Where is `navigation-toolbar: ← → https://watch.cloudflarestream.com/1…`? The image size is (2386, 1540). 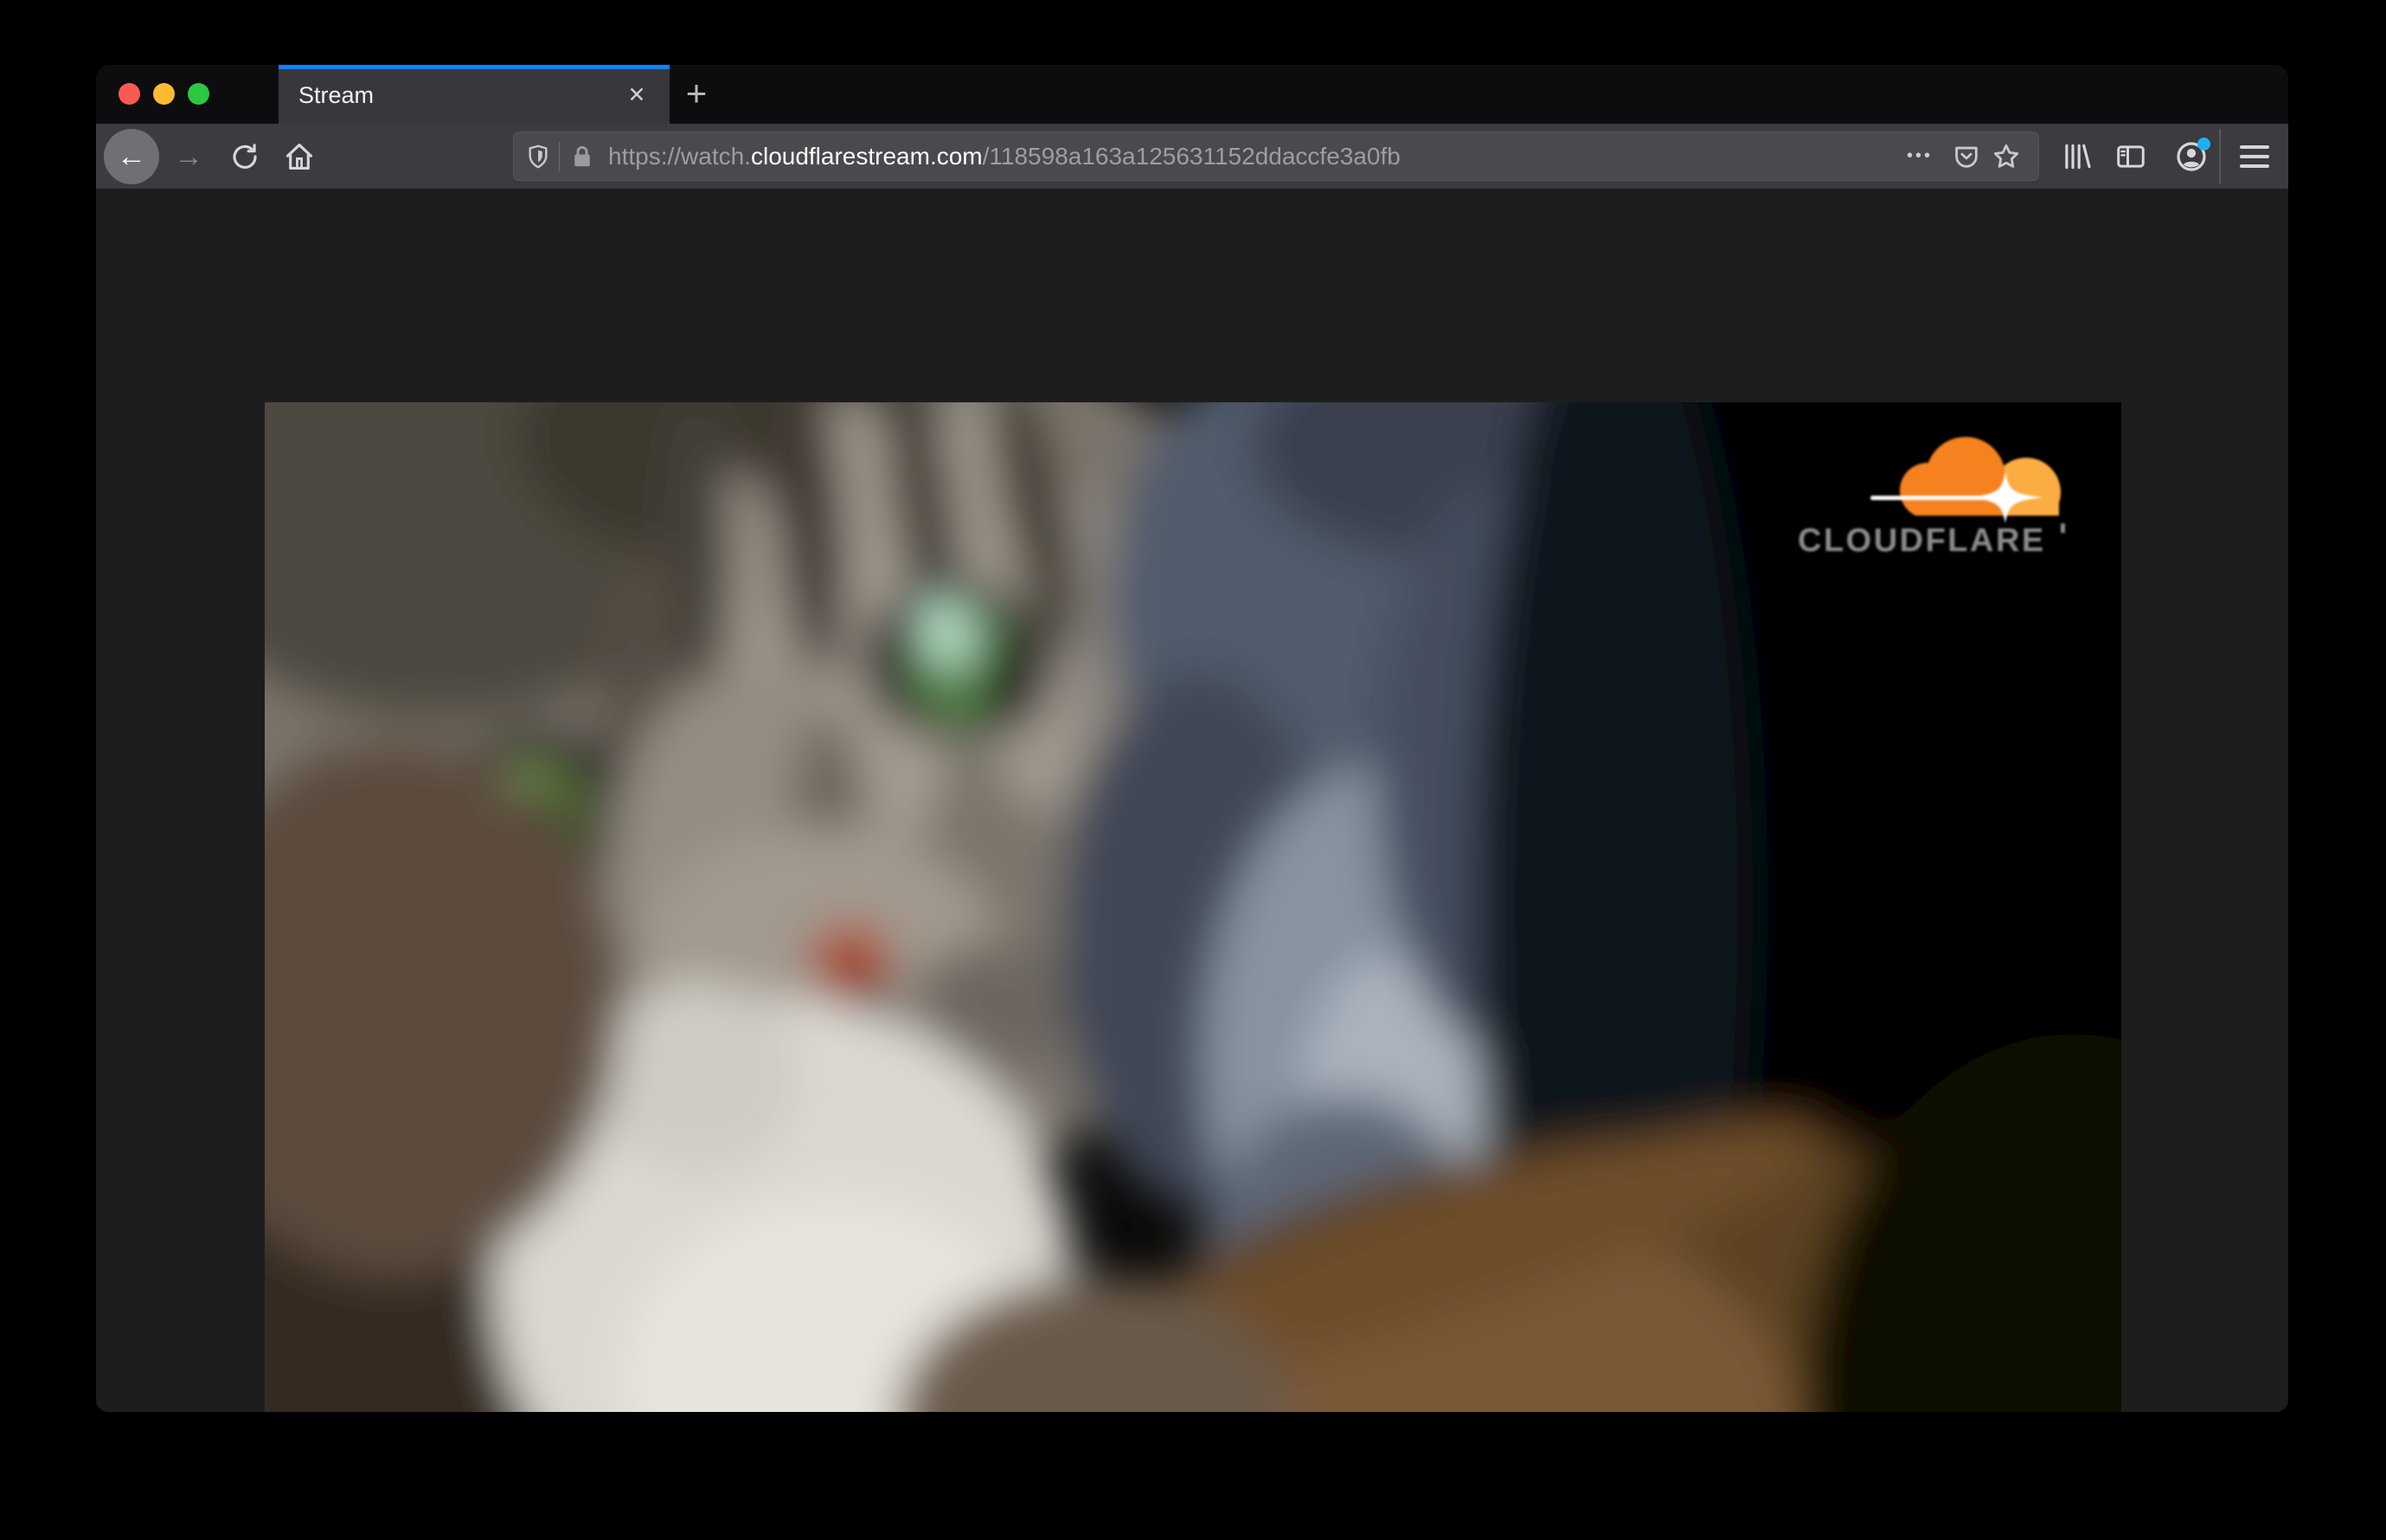
navigation-toolbar: ← → https://watch.cloudflarestream.com/1… is located at coordinates (1192, 156).